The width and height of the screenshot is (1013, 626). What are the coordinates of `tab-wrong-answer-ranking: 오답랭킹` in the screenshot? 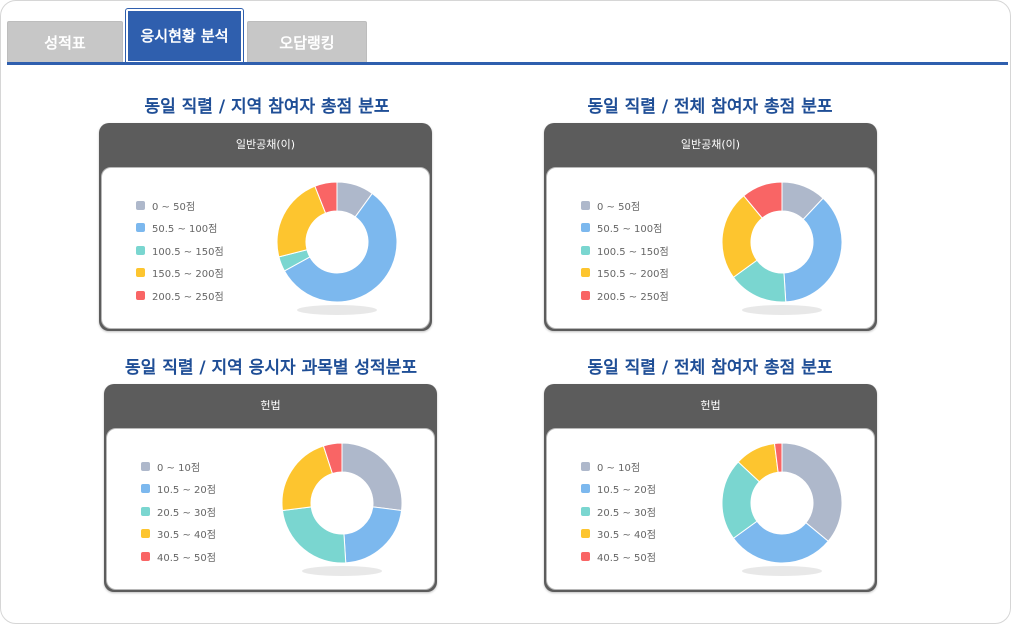 It's located at (307, 42).